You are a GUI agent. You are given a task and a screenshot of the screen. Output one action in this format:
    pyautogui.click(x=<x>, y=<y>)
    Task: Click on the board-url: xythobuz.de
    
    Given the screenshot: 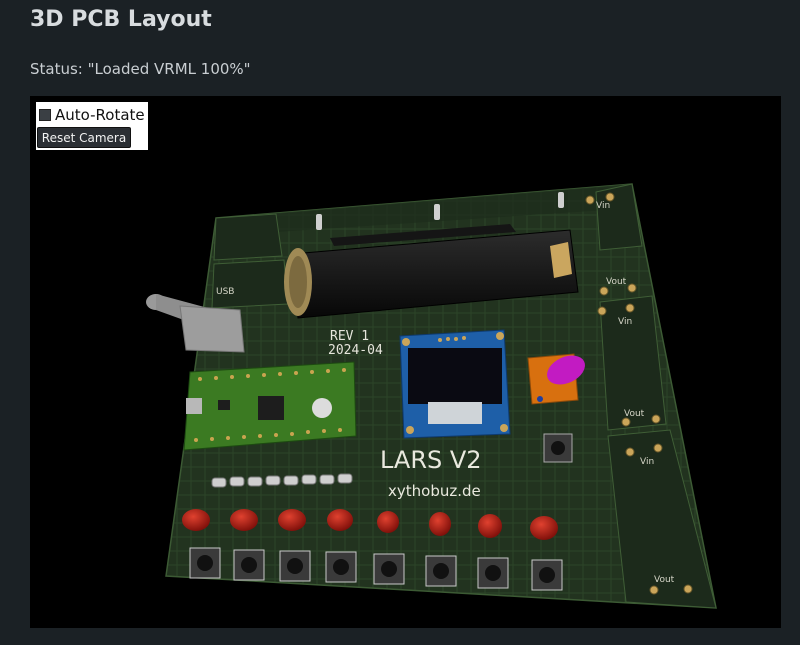 What is the action you would take?
    pyautogui.click(x=434, y=491)
    